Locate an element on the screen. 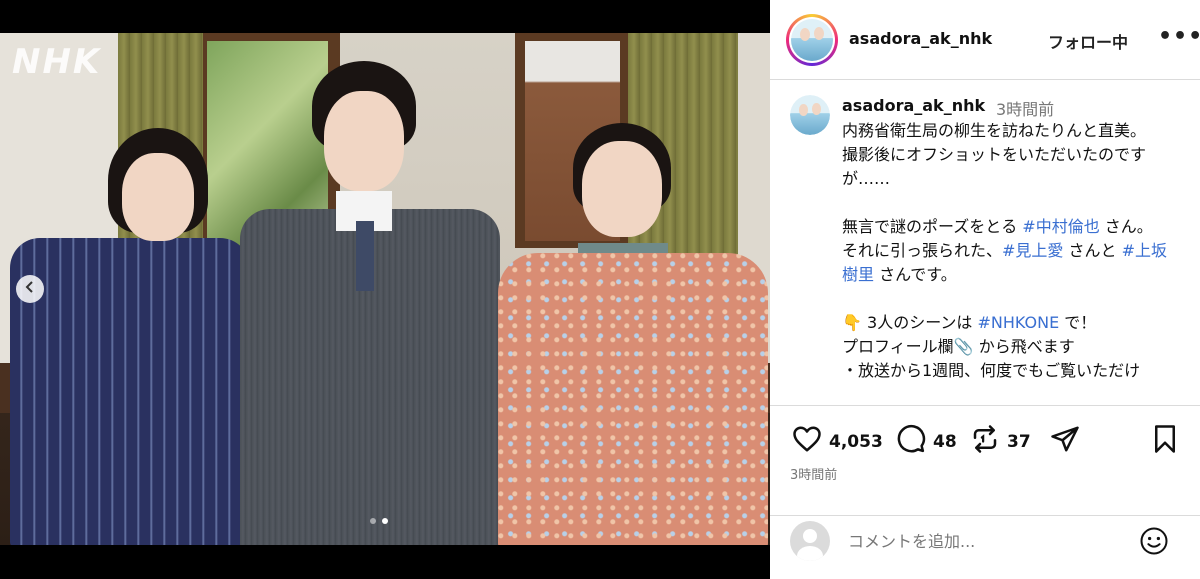 The width and height of the screenshot is (1200, 579). caption-time: 3時間前 is located at coordinates (1025, 109).